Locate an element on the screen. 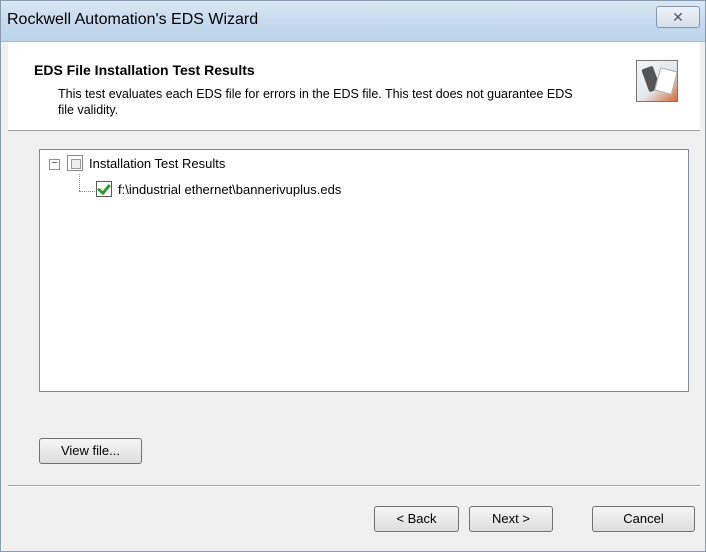 The height and width of the screenshot is (552, 706). footer-divider is located at coordinates (354, 486).